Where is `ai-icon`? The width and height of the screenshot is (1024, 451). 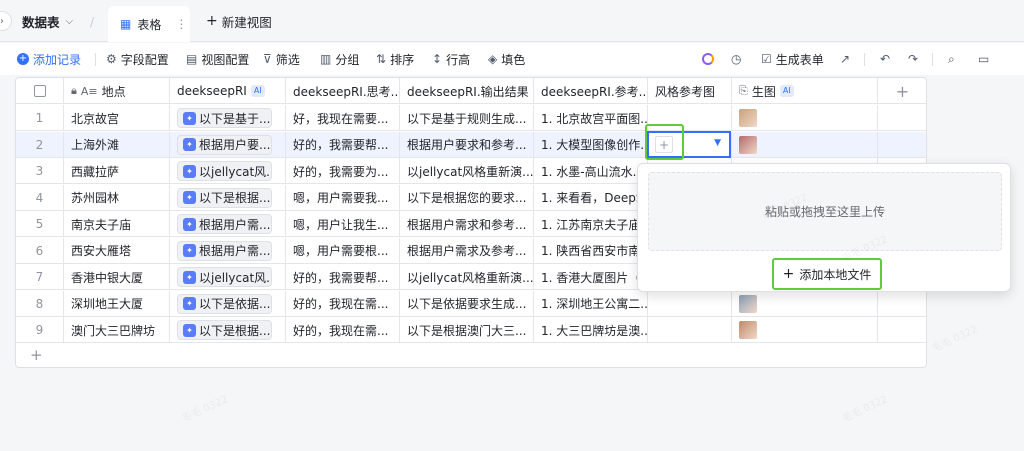 ai-icon is located at coordinates (708, 59).